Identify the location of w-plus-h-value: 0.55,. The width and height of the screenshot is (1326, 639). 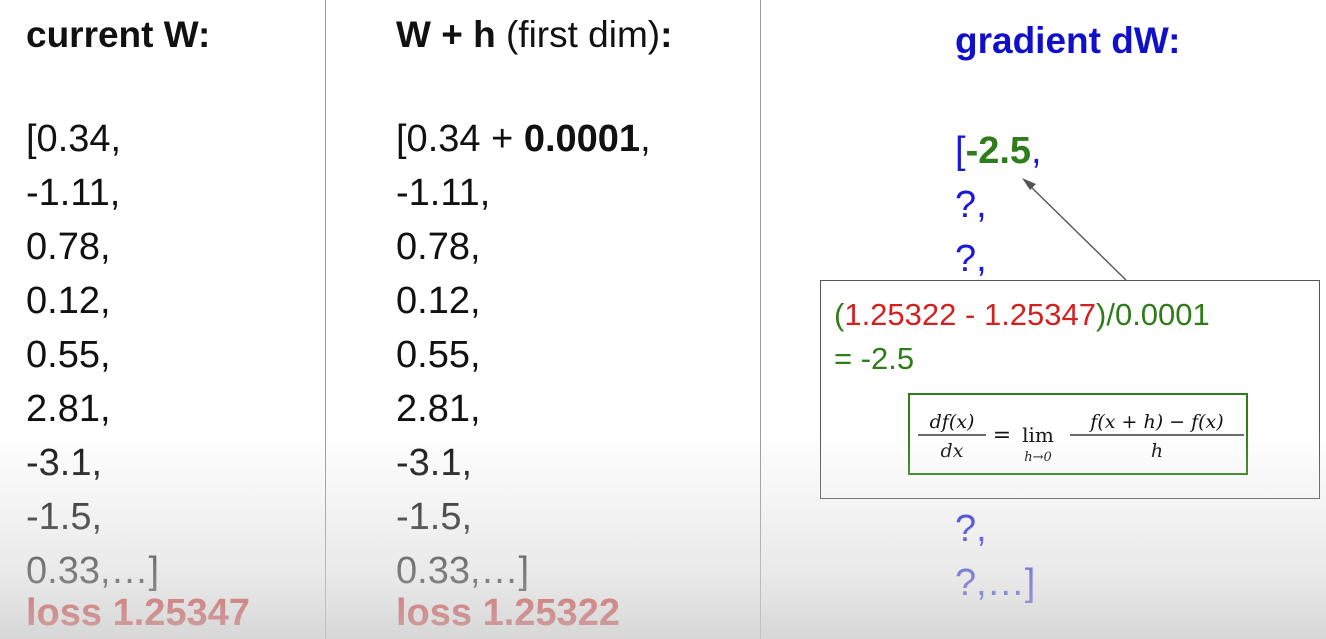
(438, 355).